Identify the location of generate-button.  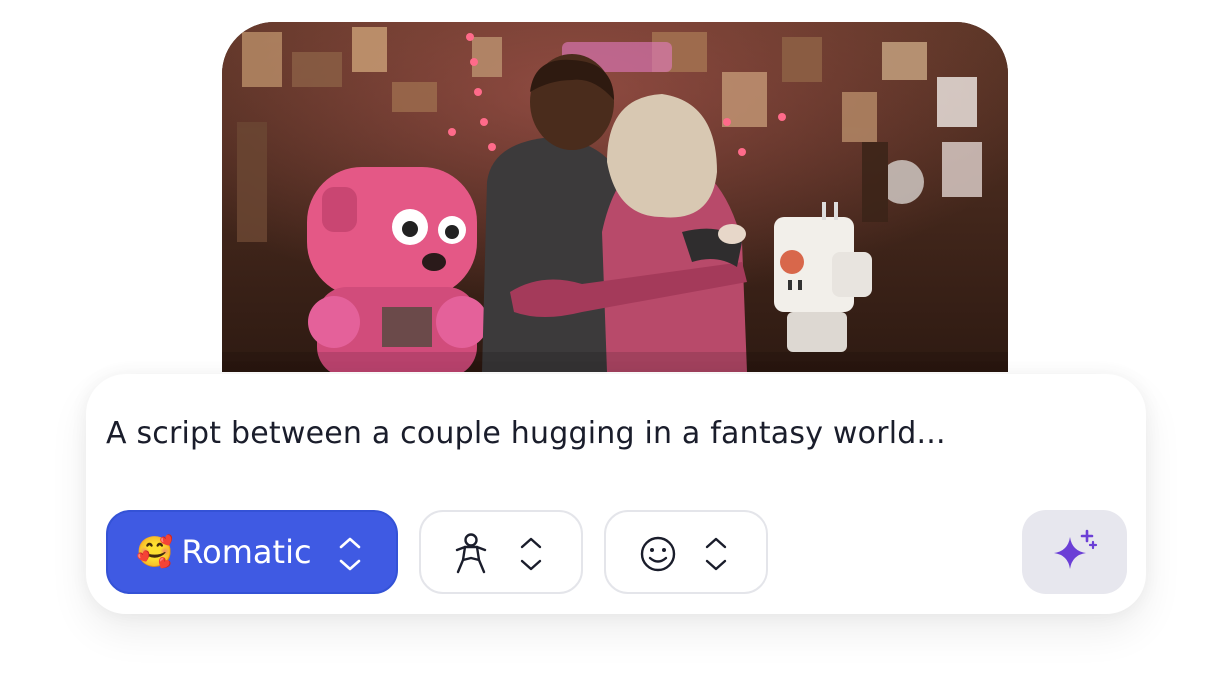
(1074, 552).